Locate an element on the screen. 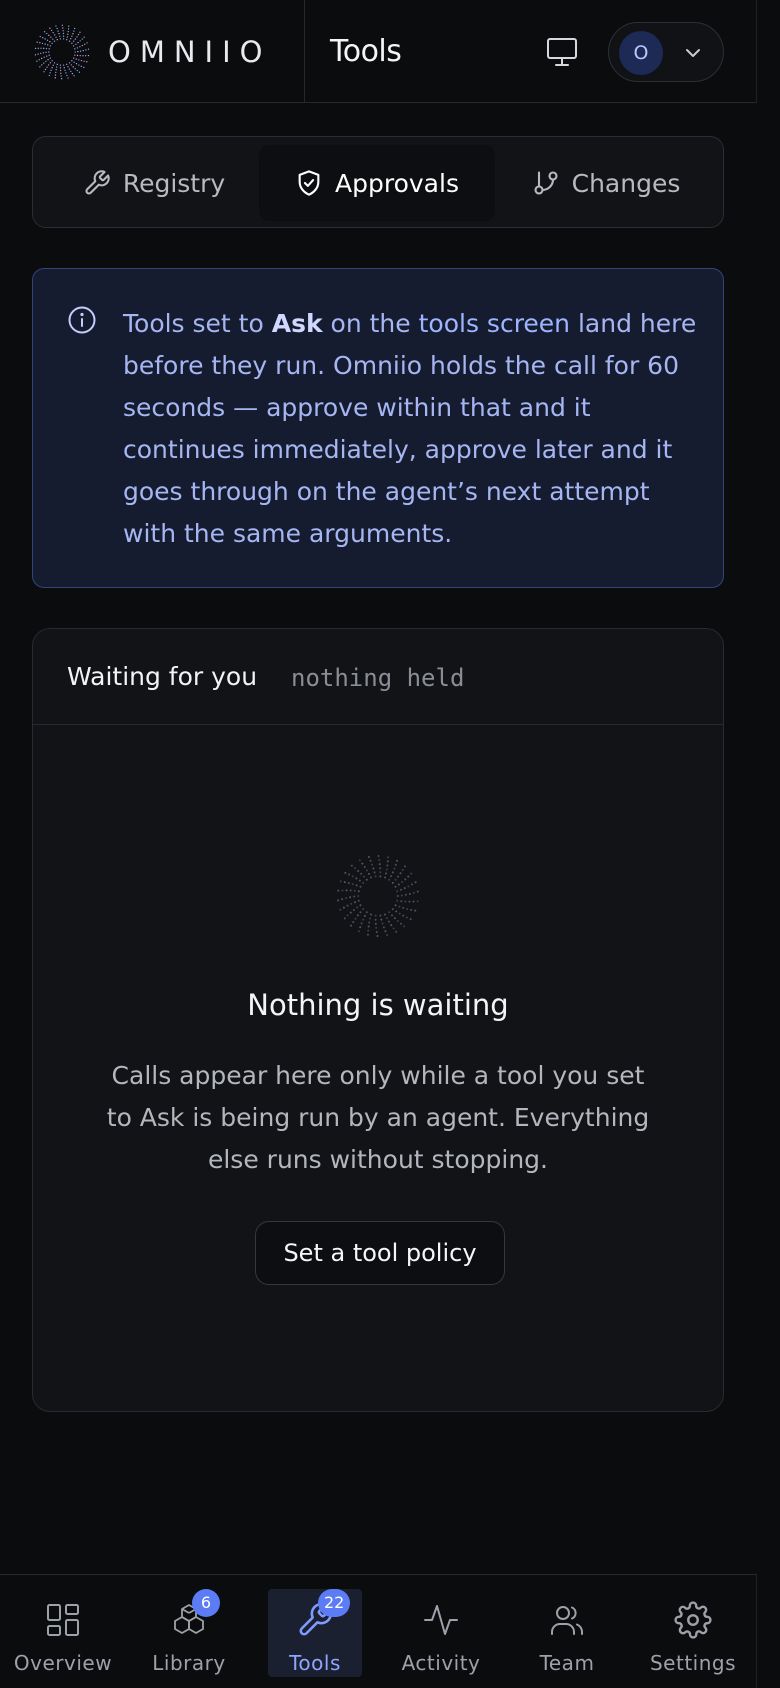 This screenshot has width=780, height=1688. waiting-status: nothing held is located at coordinates (378, 678).